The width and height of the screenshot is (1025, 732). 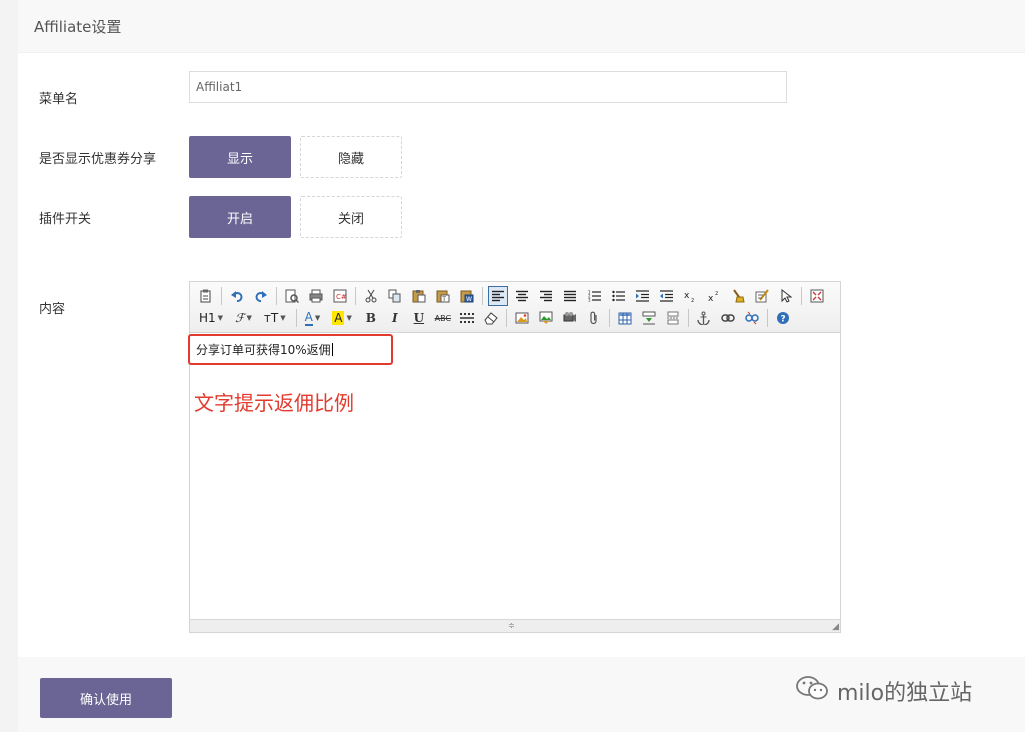 I want to click on outdent-icon, so click(x=666, y=296).